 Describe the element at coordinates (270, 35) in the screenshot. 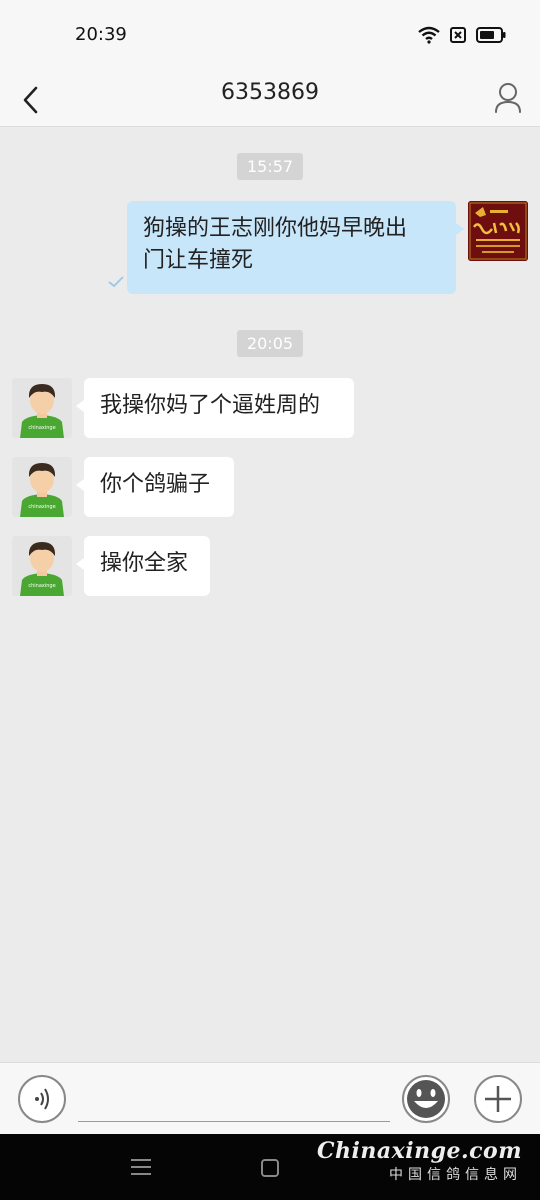

I see `status-bar: 20:39` at that location.